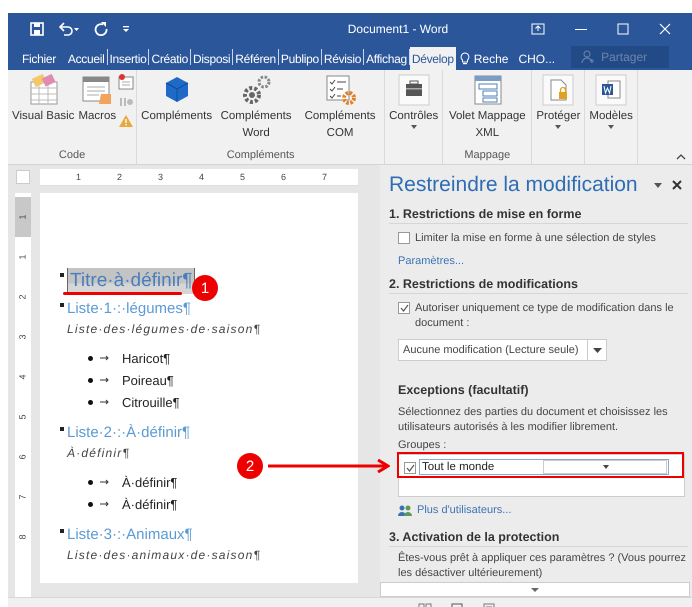 This screenshot has height=607, width=692. Describe the element at coordinates (611, 110) in the screenshot. I see `word-document-button: Modèles` at that location.